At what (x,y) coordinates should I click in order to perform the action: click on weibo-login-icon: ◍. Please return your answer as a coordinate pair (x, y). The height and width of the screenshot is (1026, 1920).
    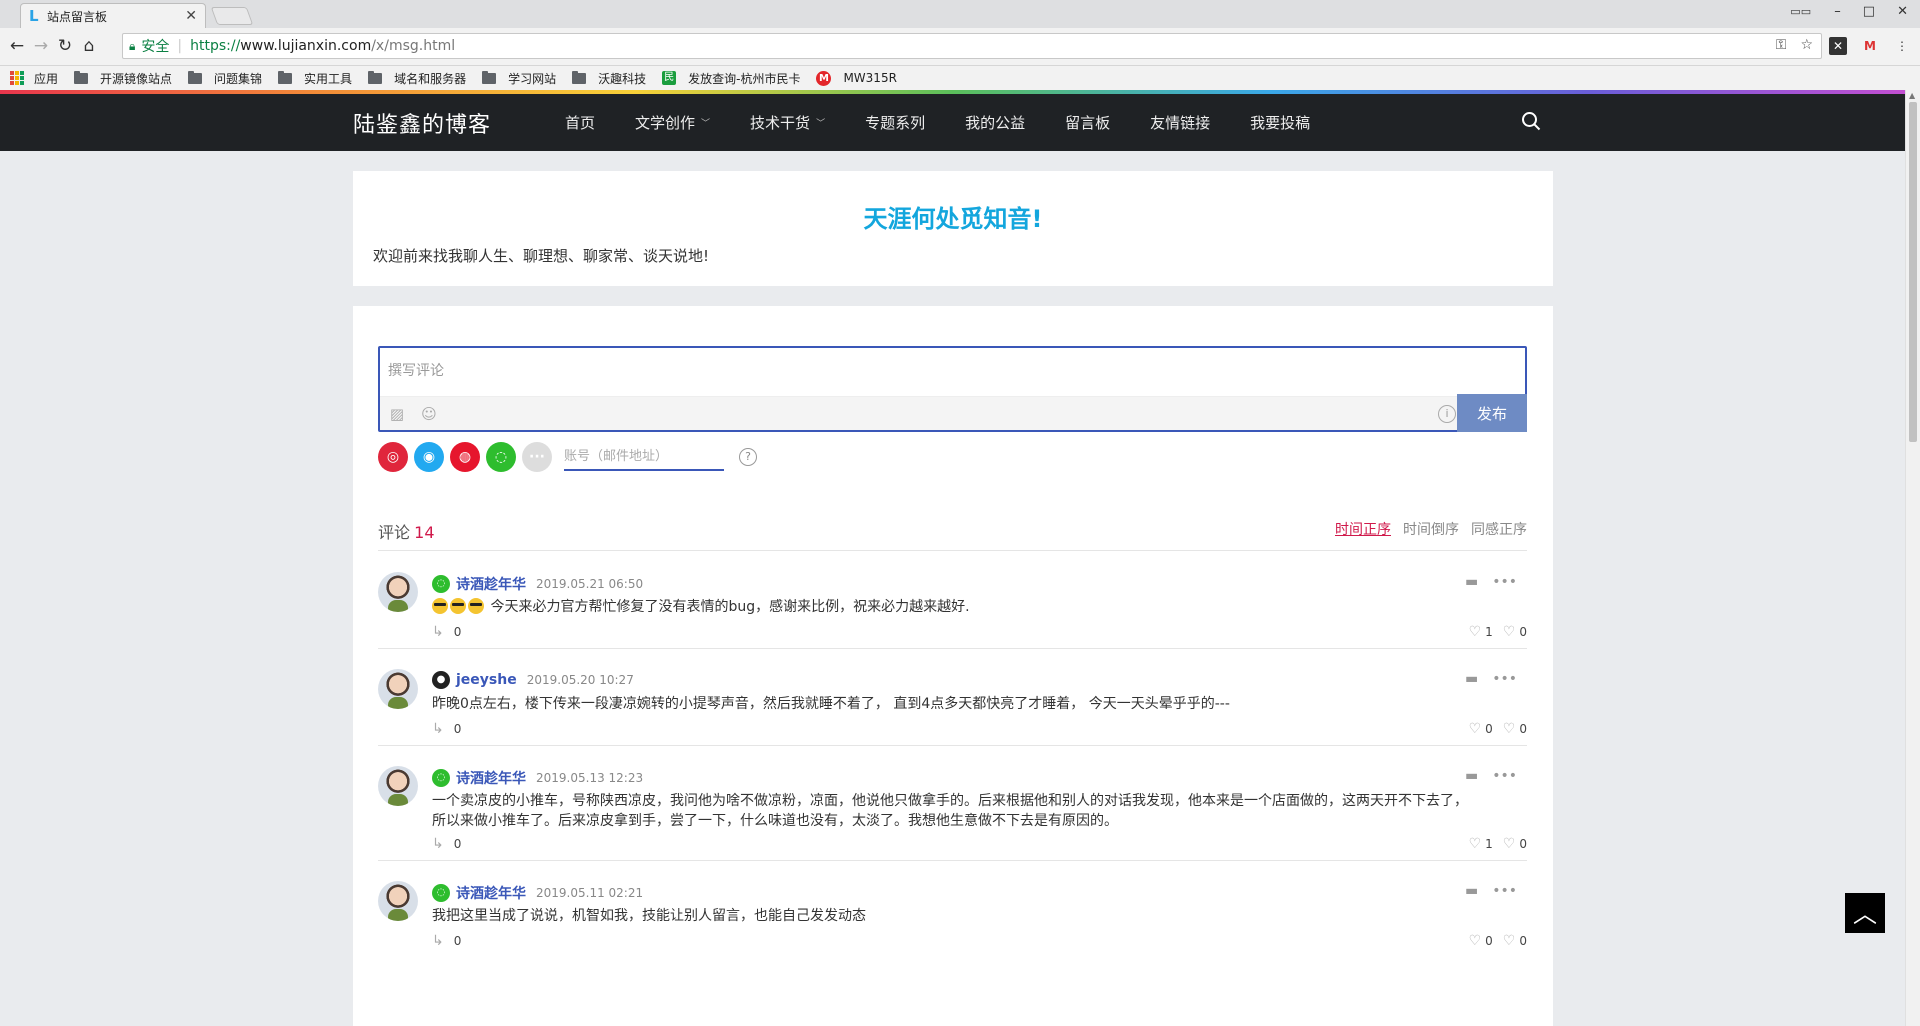
    Looking at the image, I should click on (465, 457).